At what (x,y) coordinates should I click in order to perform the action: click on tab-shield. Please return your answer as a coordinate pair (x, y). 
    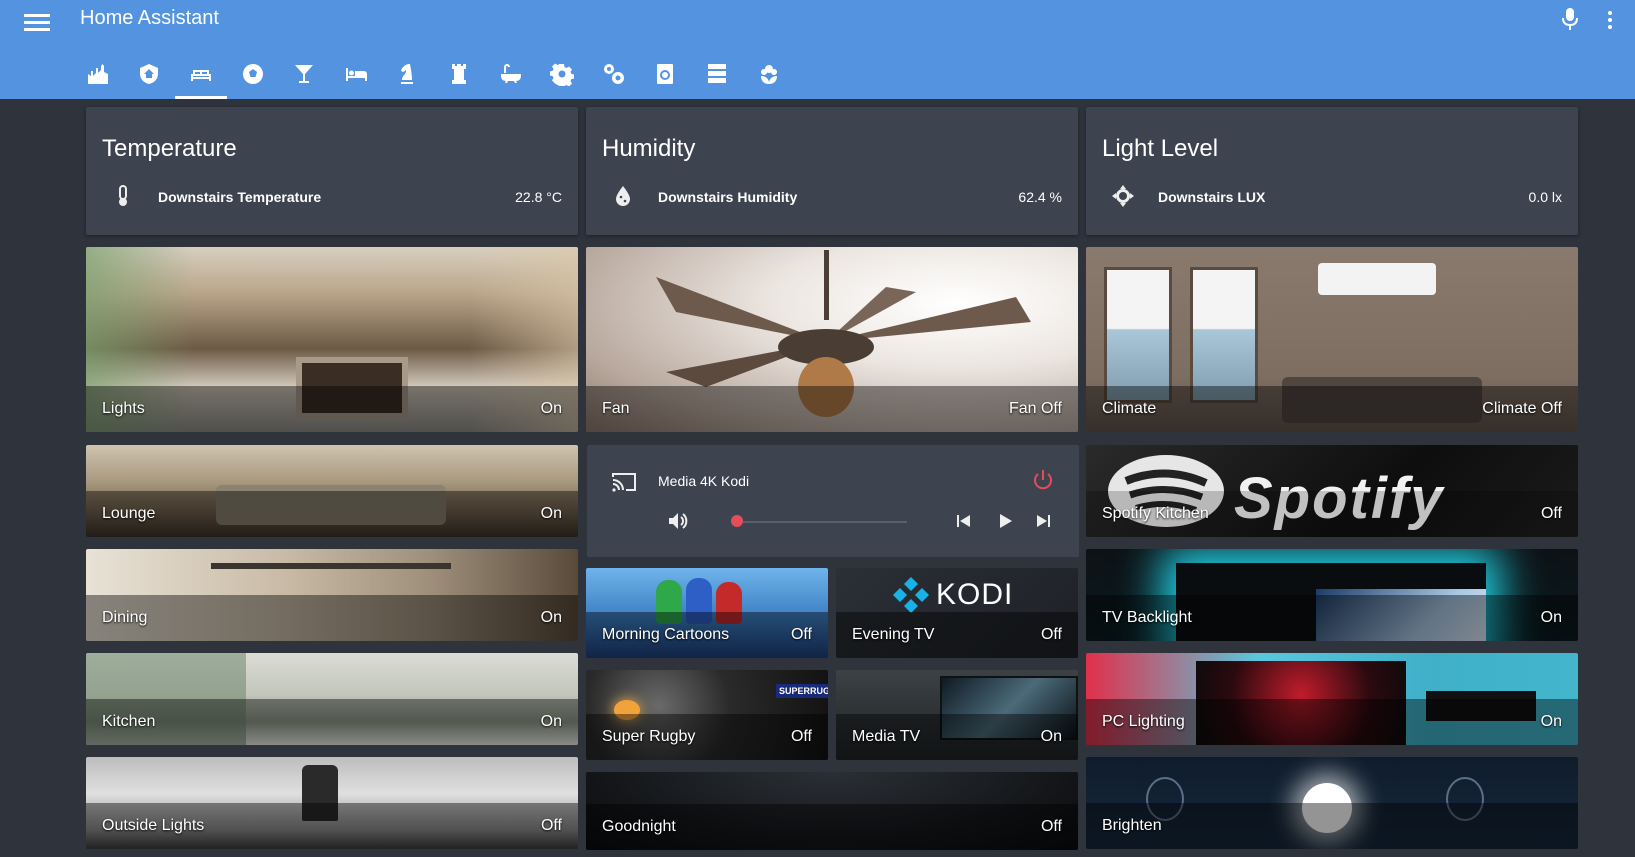
    Looking at the image, I should click on (150, 77).